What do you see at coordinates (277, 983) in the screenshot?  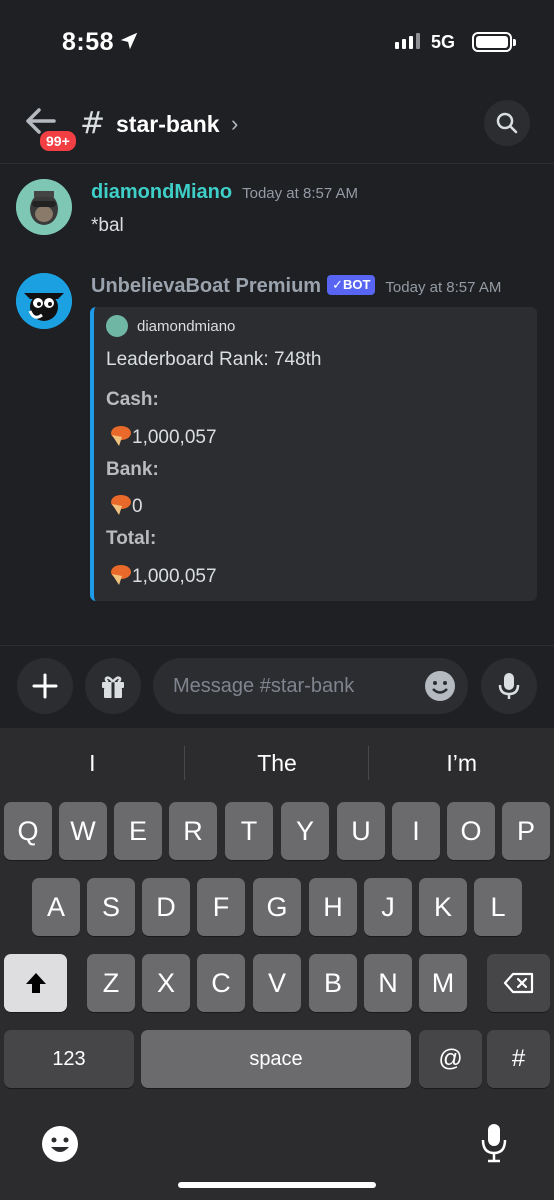 I see `key-v: V` at bounding box center [277, 983].